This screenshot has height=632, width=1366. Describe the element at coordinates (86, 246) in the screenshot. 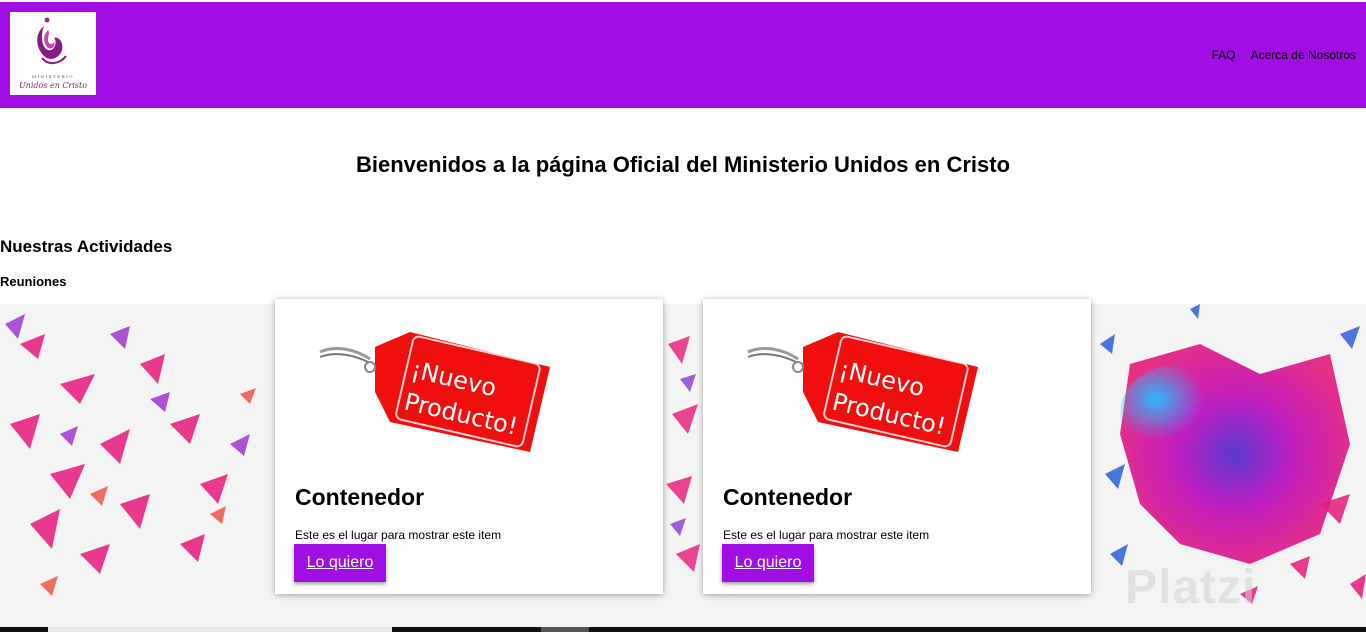

I see `section-title: Nuestras Actividades` at that location.